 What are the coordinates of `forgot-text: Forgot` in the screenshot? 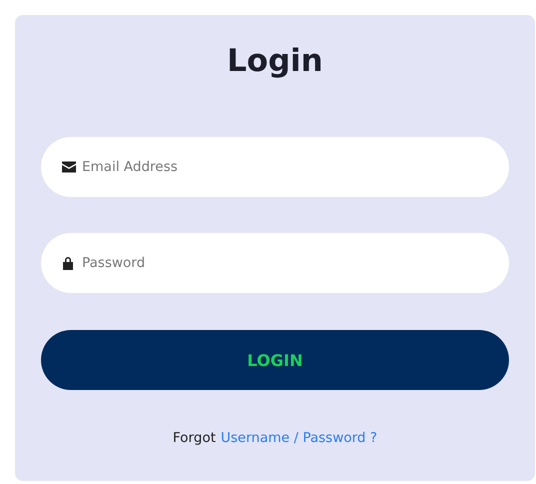 It's located at (194, 438).